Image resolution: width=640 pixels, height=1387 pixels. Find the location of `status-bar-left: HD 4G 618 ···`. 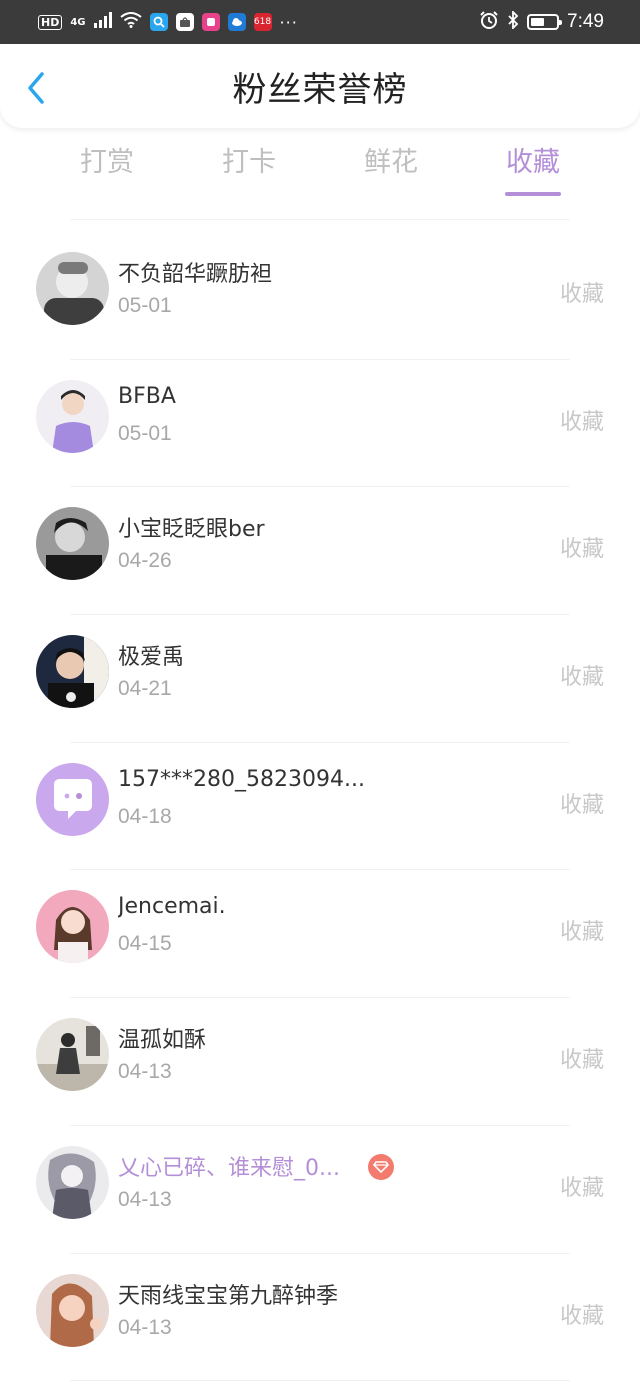

status-bar-left: HD 4G 618 ··· is located at coordinates (168, 22).